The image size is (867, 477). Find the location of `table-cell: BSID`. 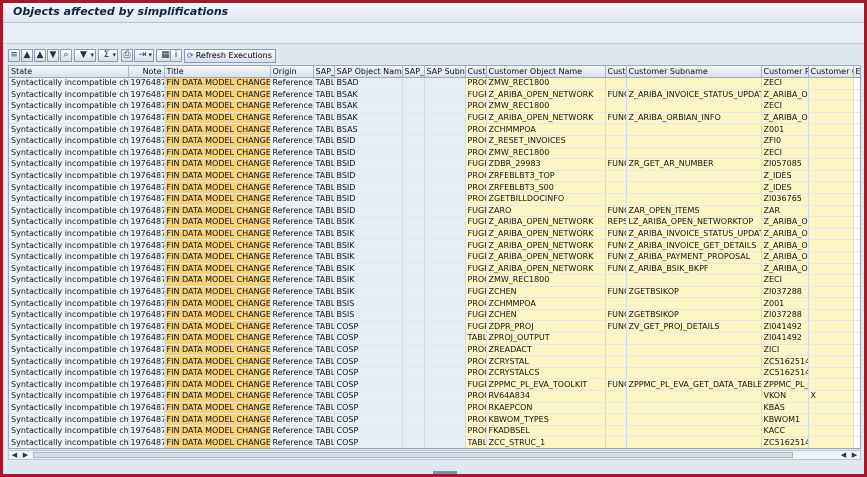

table-cell: BSID is located at coordinates (368, 141).